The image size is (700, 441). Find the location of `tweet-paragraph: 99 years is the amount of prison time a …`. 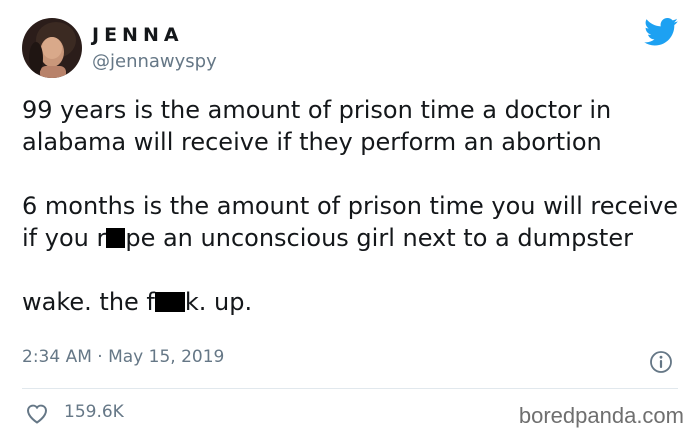

tweet-paragraph: 99 years is the amount of prison time a … is located at coordinates (317, 126).